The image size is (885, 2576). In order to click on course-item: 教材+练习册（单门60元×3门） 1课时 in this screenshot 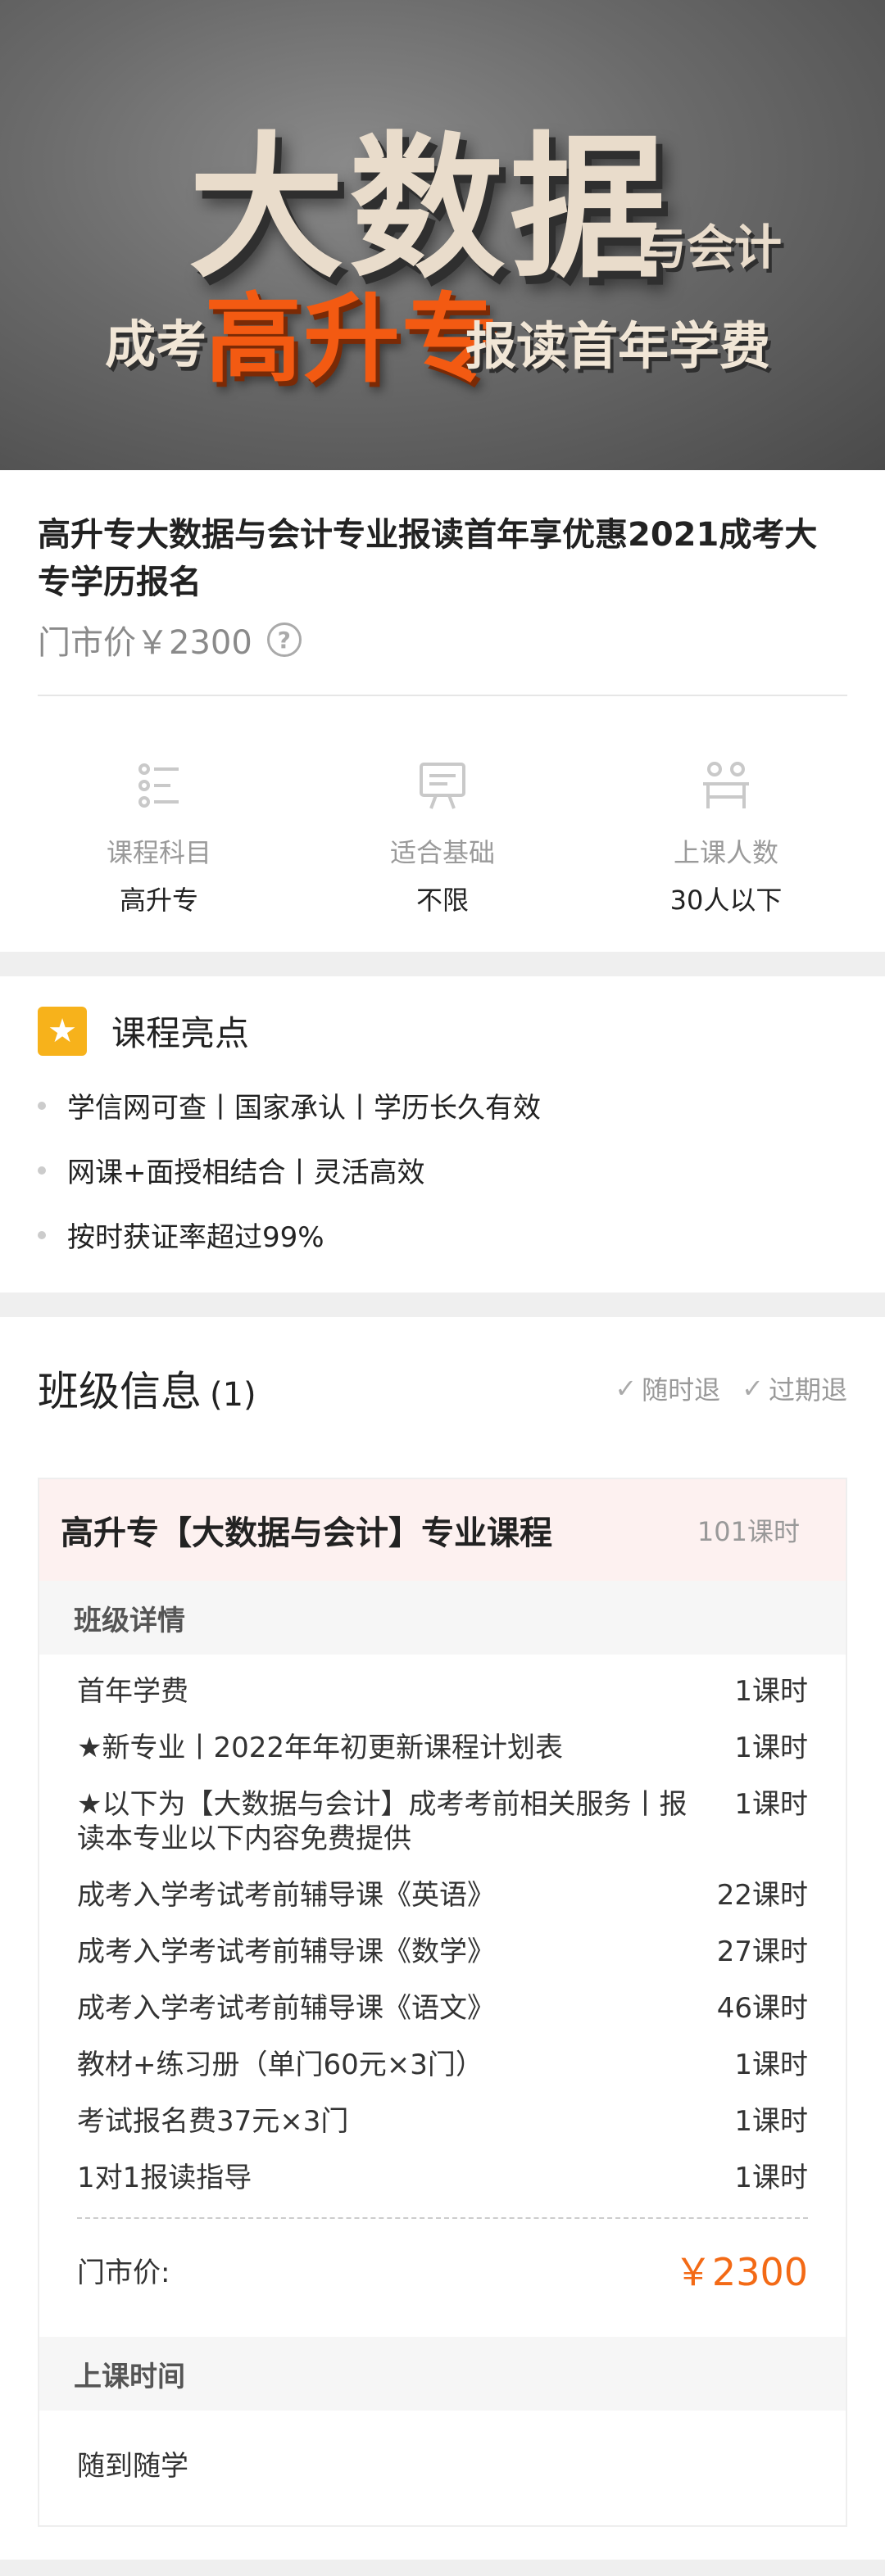, I will do `click(442, 2065)`.